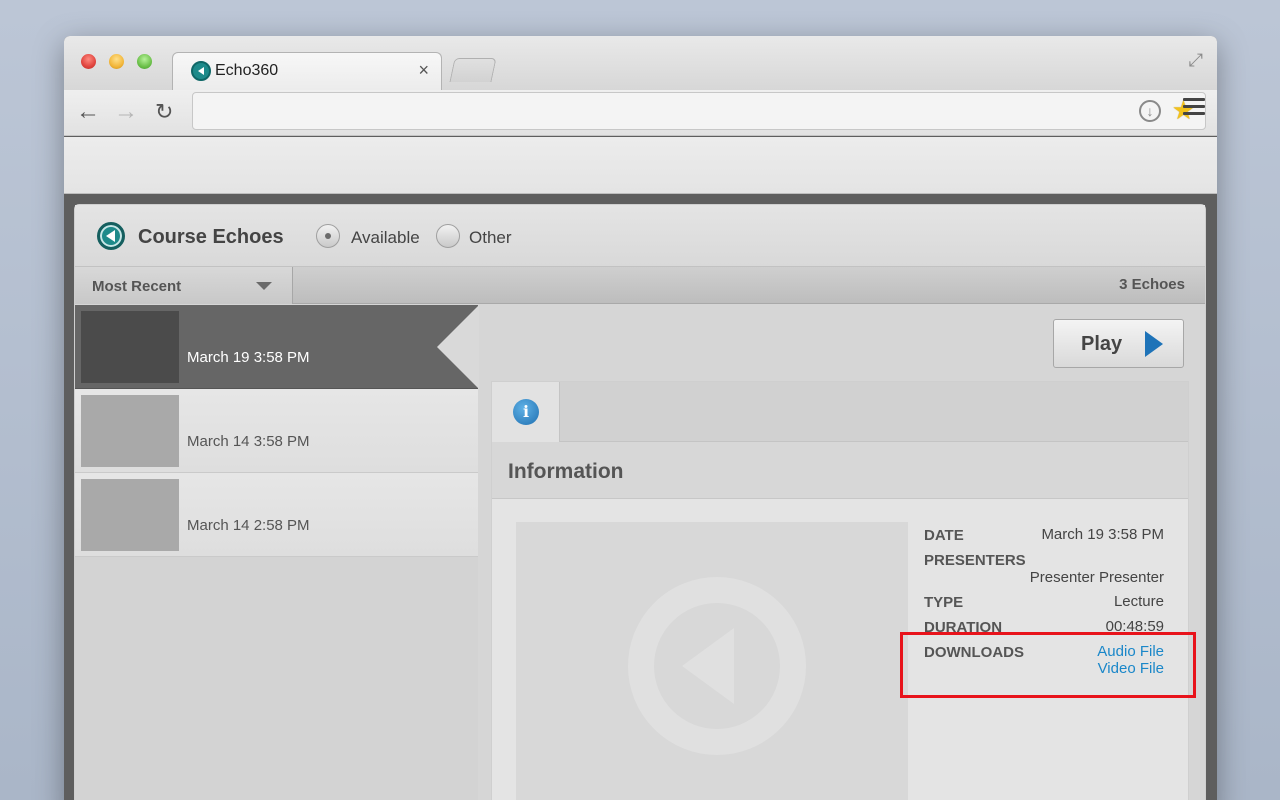  Describe the element at coordinates (566, 471) in the screenshot. I see `panel-heading-text: Information` at that location.